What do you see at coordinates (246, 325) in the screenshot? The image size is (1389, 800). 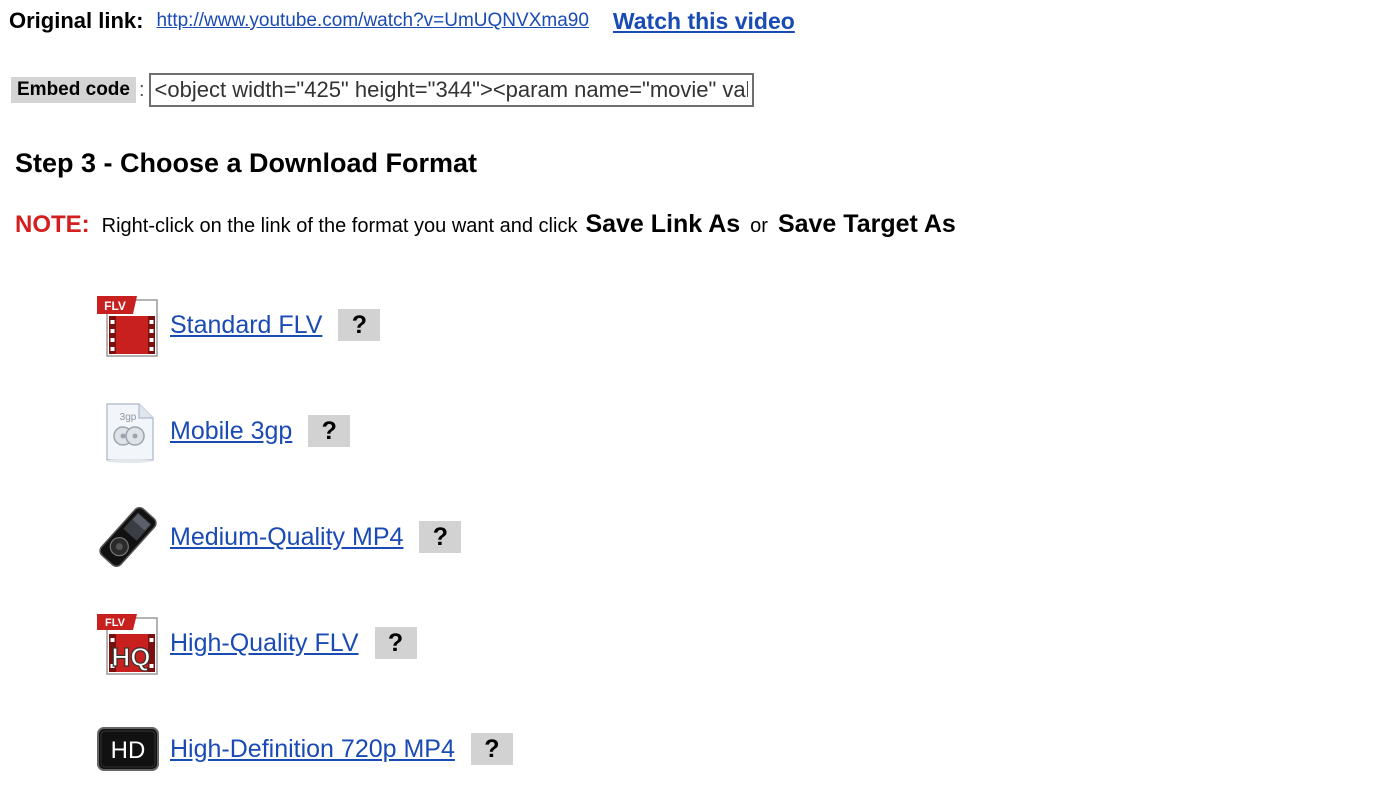 I see `standard-flv-link: Standard FLV` at bounding box center [246, 325].